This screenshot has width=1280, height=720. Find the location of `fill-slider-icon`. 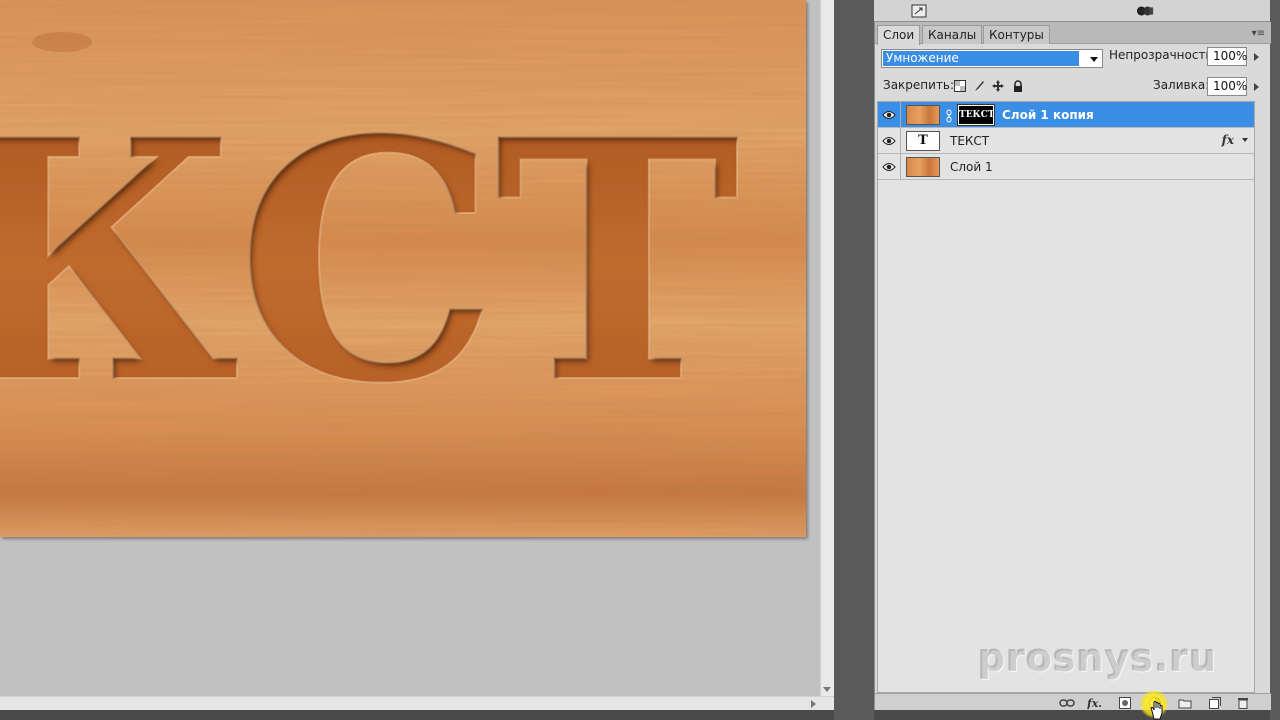

fill-slider-icon is located at coordinates (1256, 86).